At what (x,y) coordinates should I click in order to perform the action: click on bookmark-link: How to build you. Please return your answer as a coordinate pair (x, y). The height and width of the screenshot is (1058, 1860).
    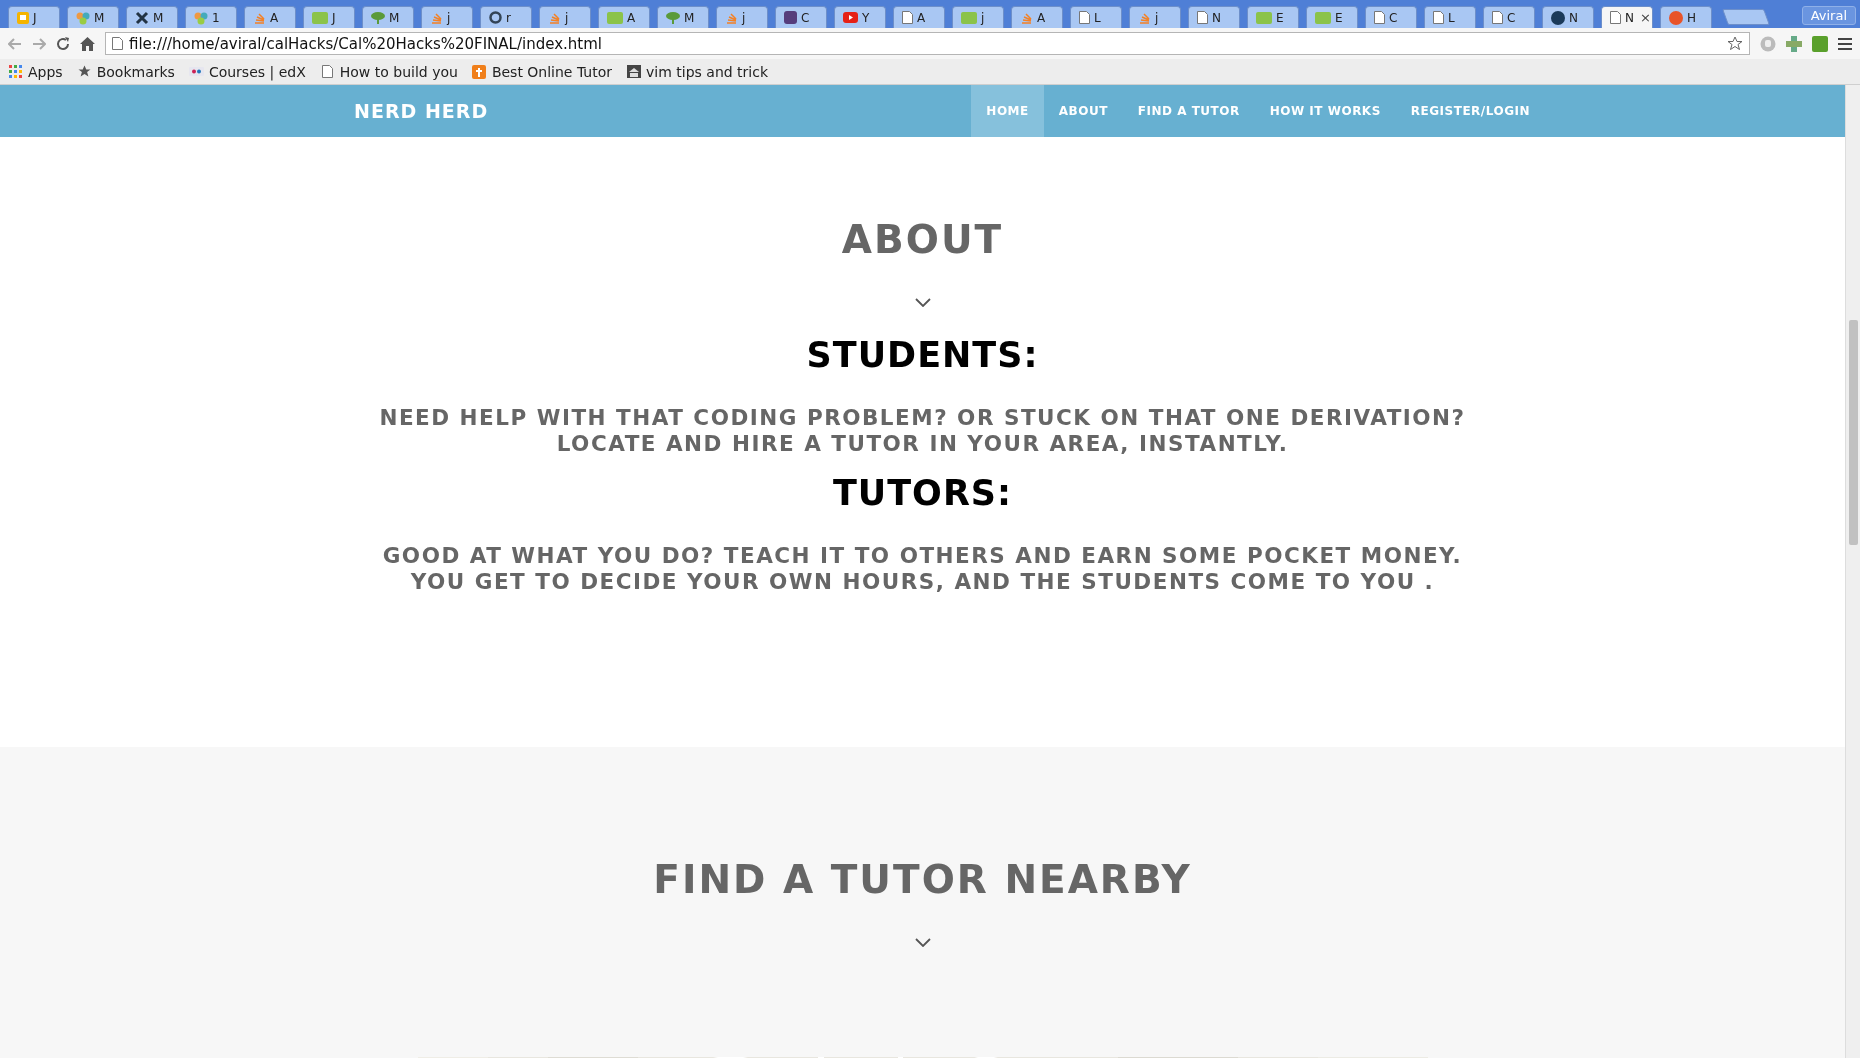
    Looking at the image, I should click on (388, 71).